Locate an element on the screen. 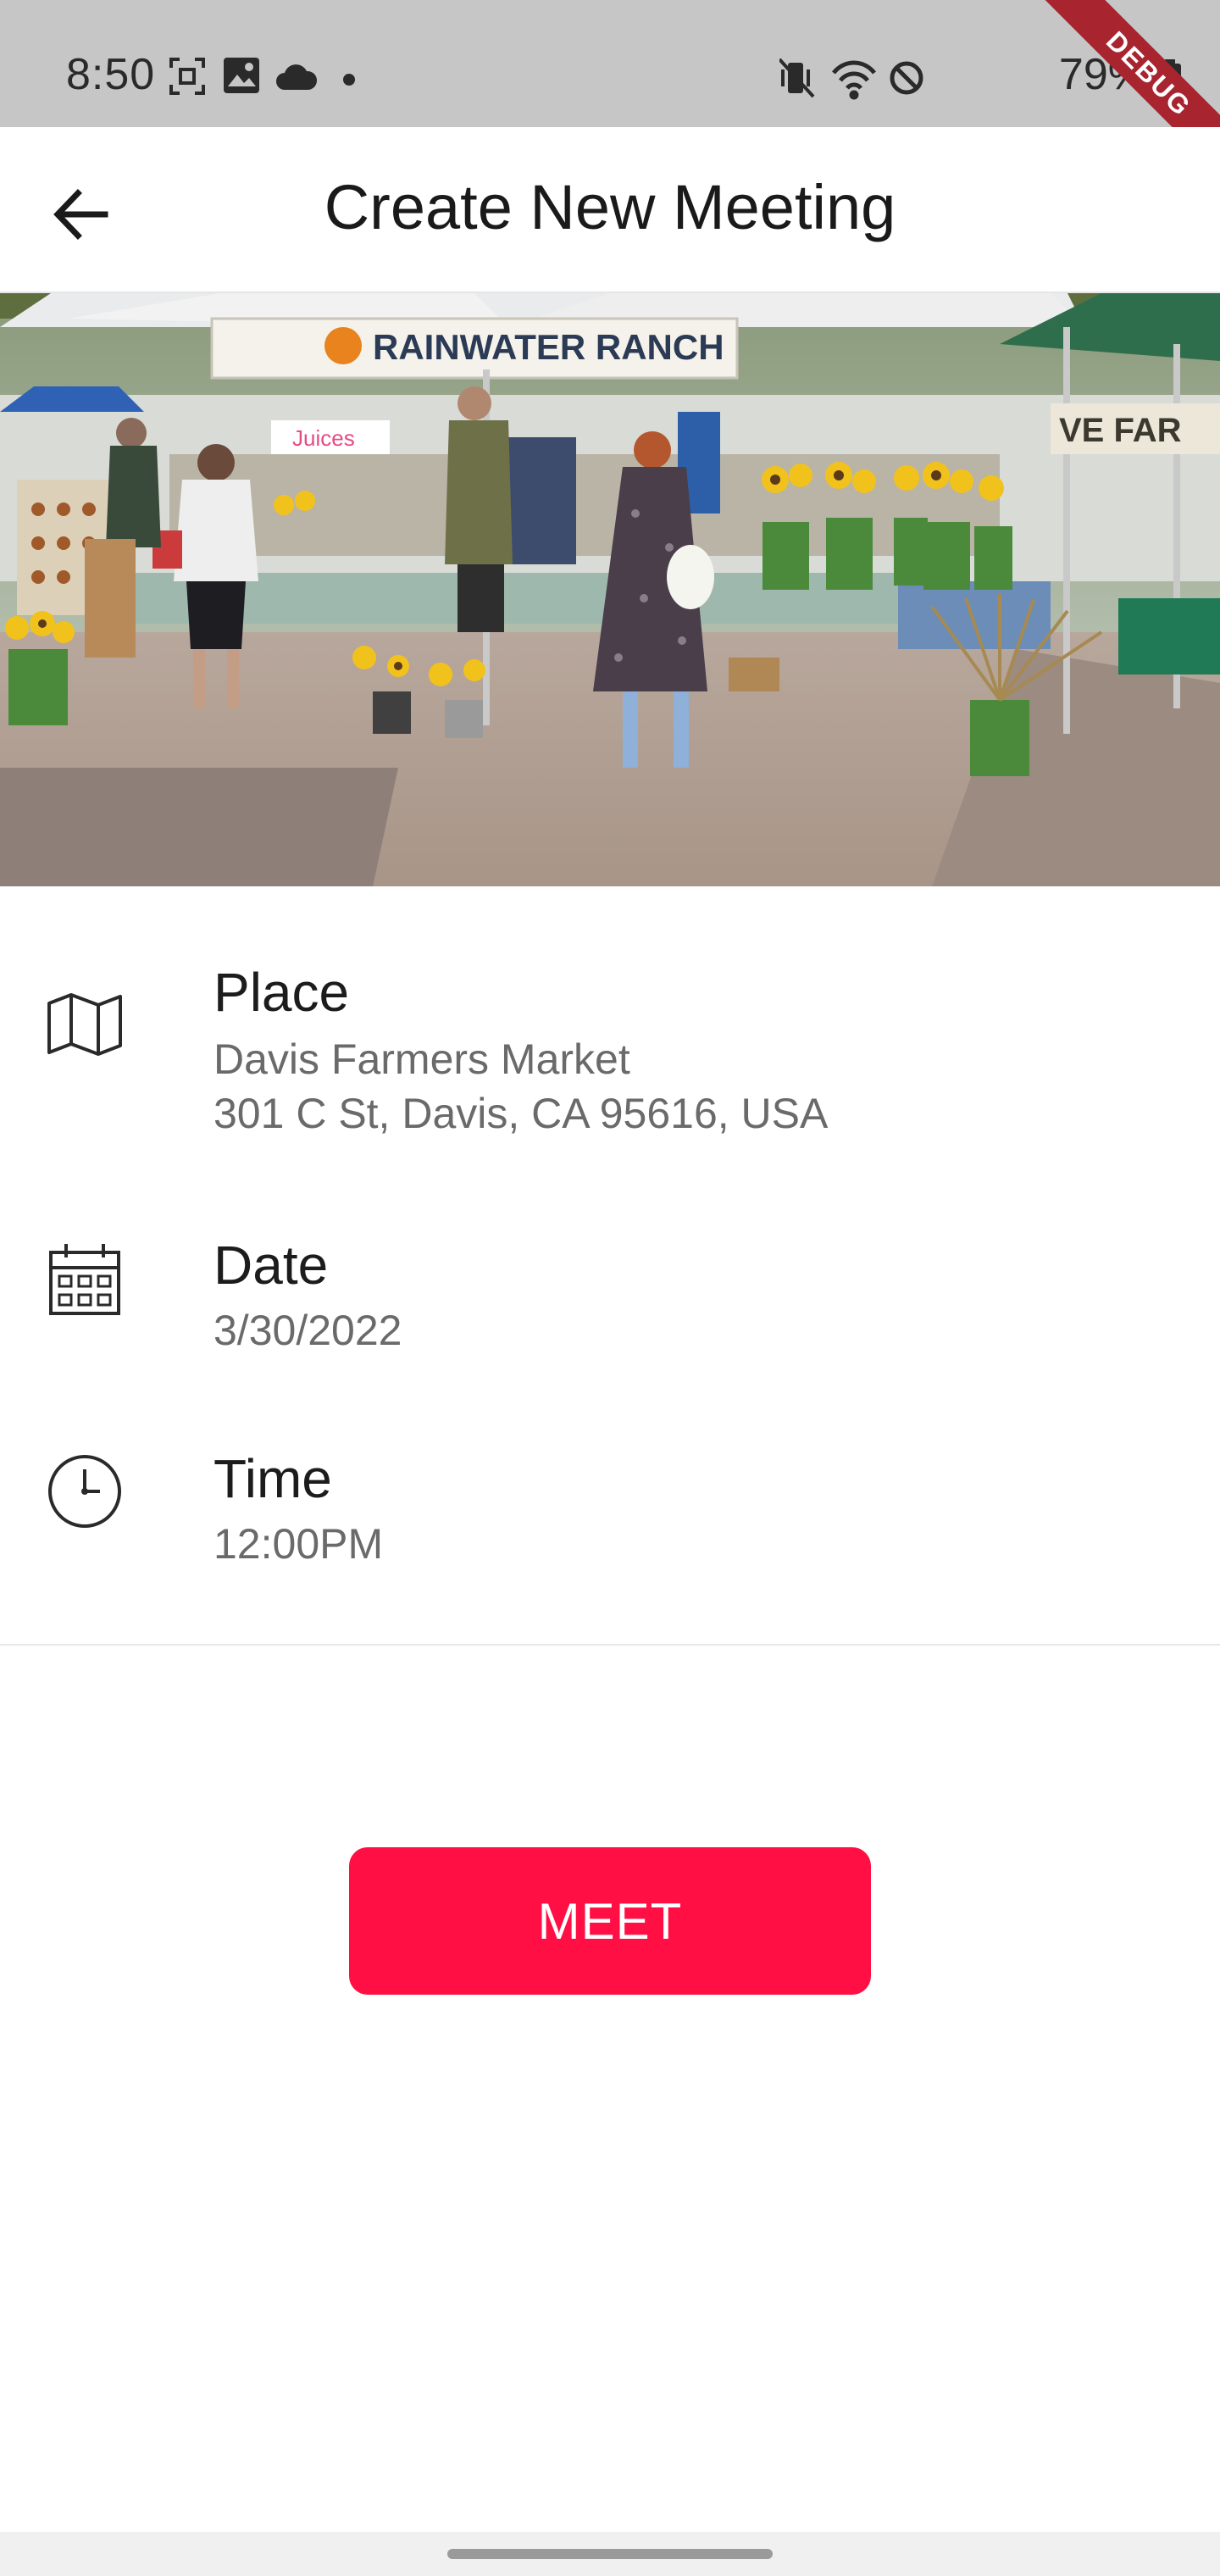  place-name: Davis Farmers Market is located at coordinates (422, 1059).